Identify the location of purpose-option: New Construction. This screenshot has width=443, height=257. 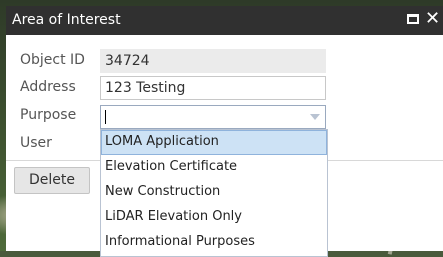
(214, 192).